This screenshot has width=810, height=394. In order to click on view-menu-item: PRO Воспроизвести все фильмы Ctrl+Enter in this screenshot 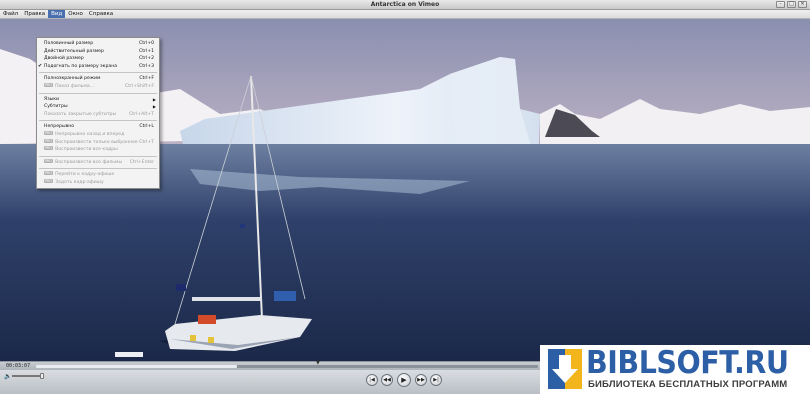, I will do `click(98, 162)`.